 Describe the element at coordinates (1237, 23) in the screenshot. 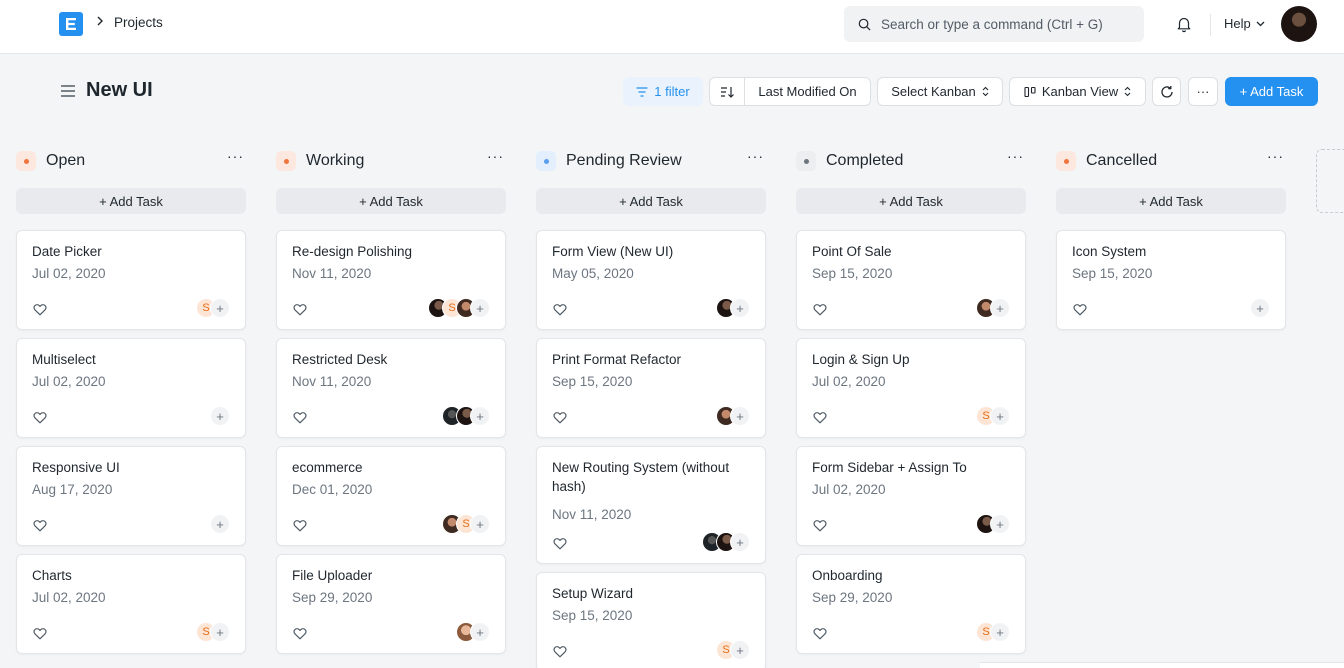

I see `help-label: Help` at that location.